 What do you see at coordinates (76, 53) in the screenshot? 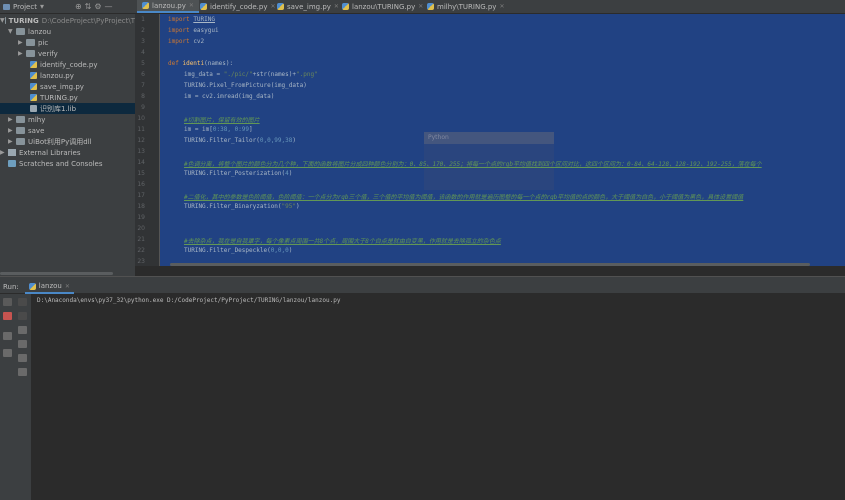
I see `tree-item-verify: ▶ verify` at bounding box center [76, 53].